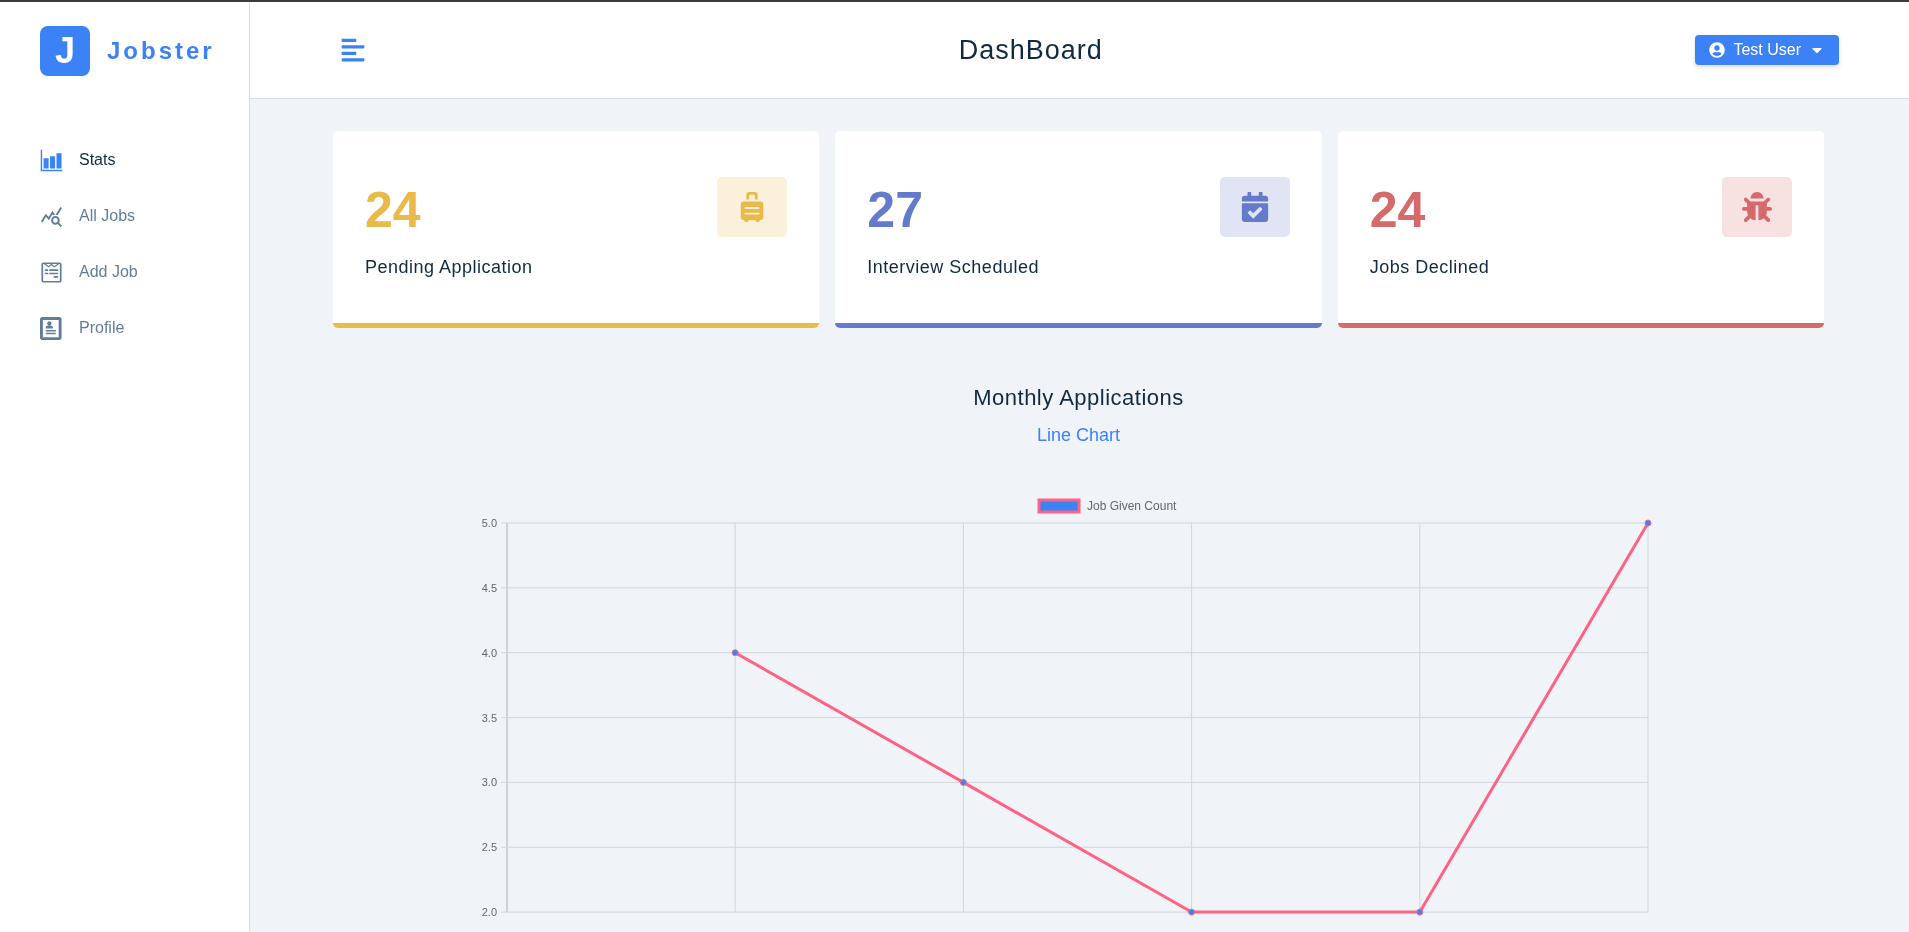 This screenshot has width=1909, height=932. I want to click on axis-tick-label: 4.0, so click(489, 652).